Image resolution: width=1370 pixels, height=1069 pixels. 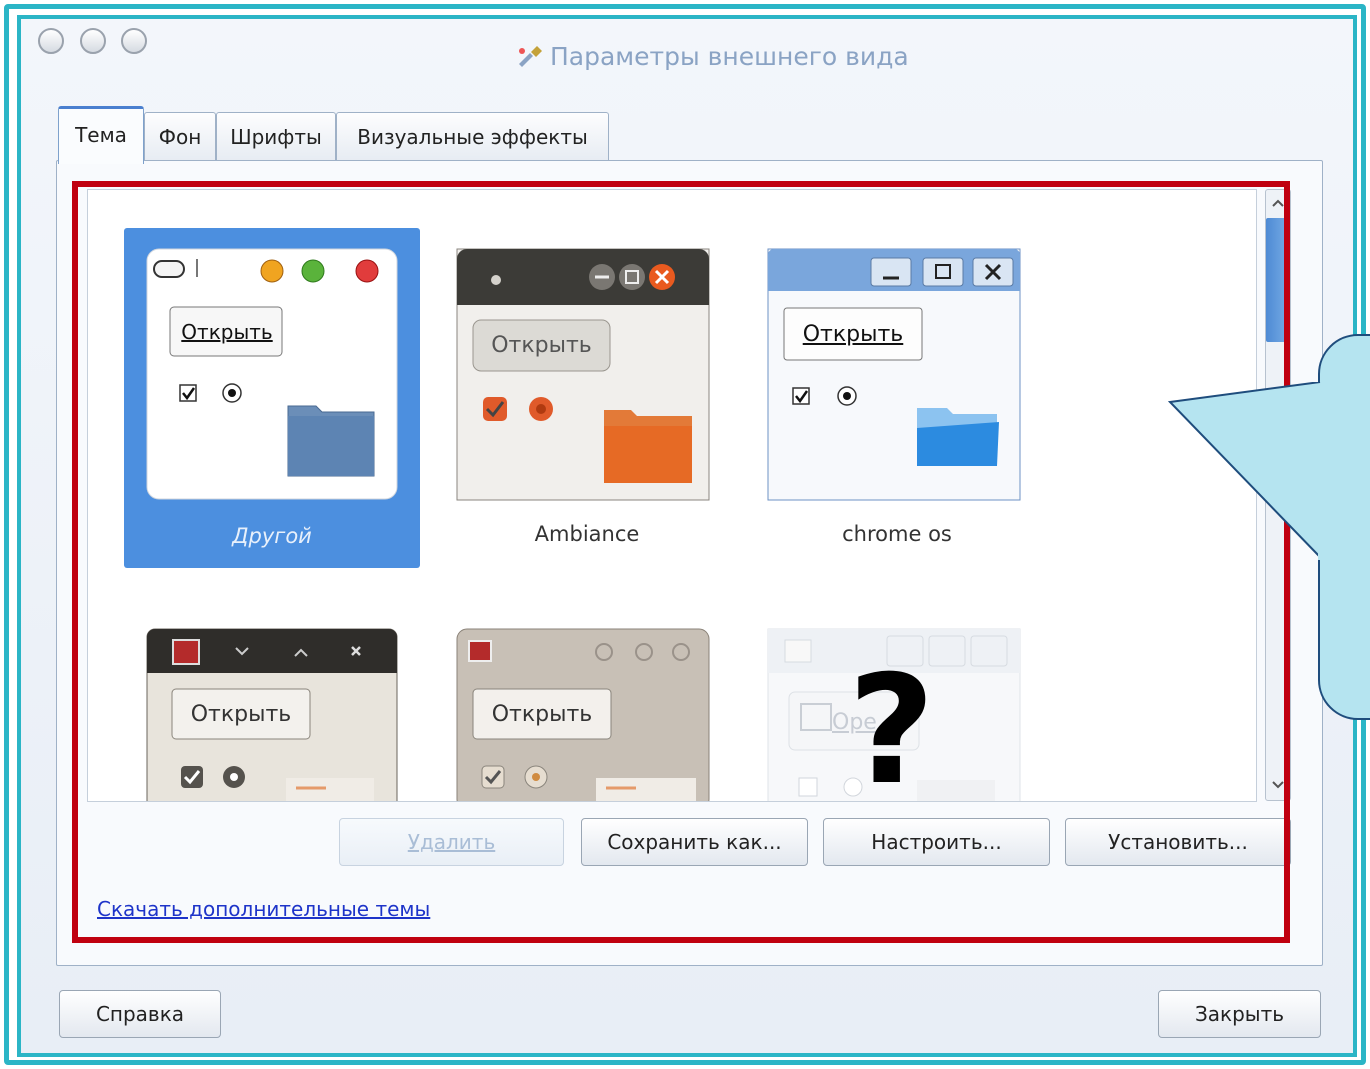 I want to click on minimize-window-button, so click(x=93, y=41).